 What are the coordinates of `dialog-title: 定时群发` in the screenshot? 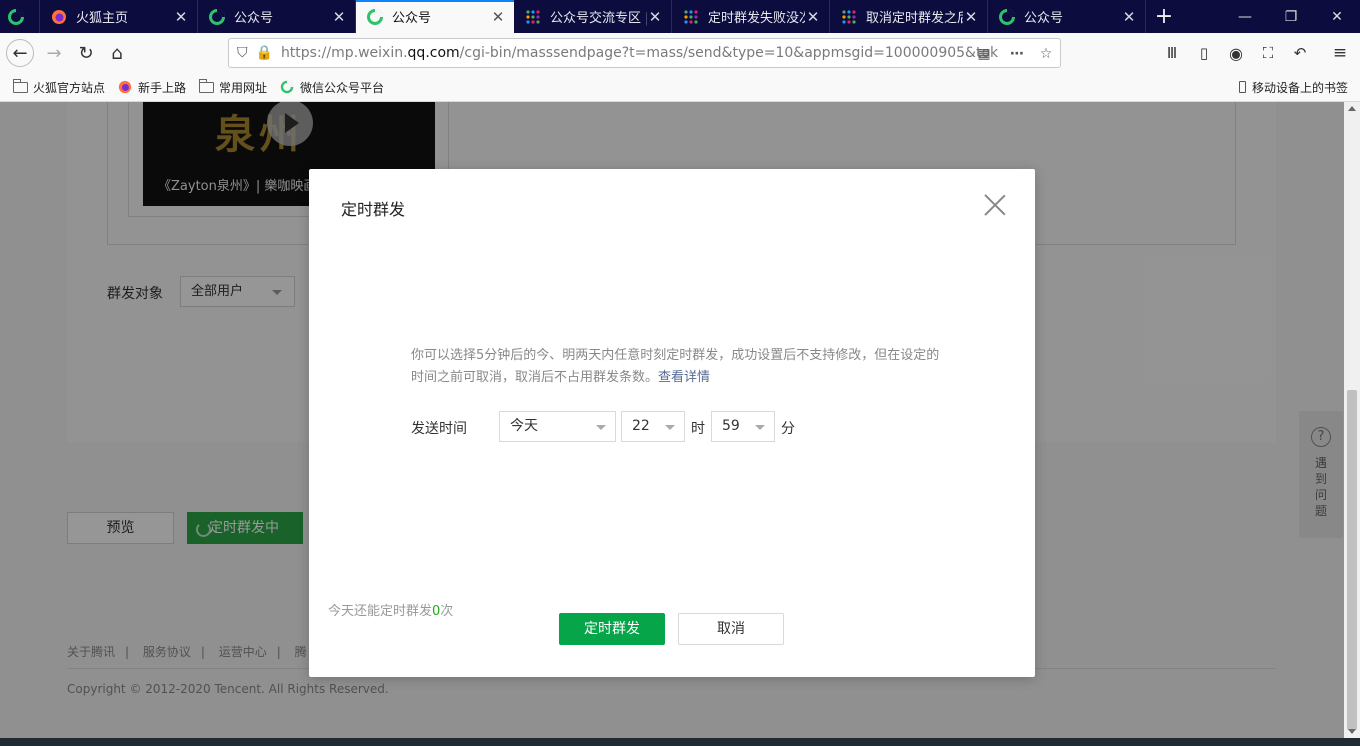 It's located at (373, 209).